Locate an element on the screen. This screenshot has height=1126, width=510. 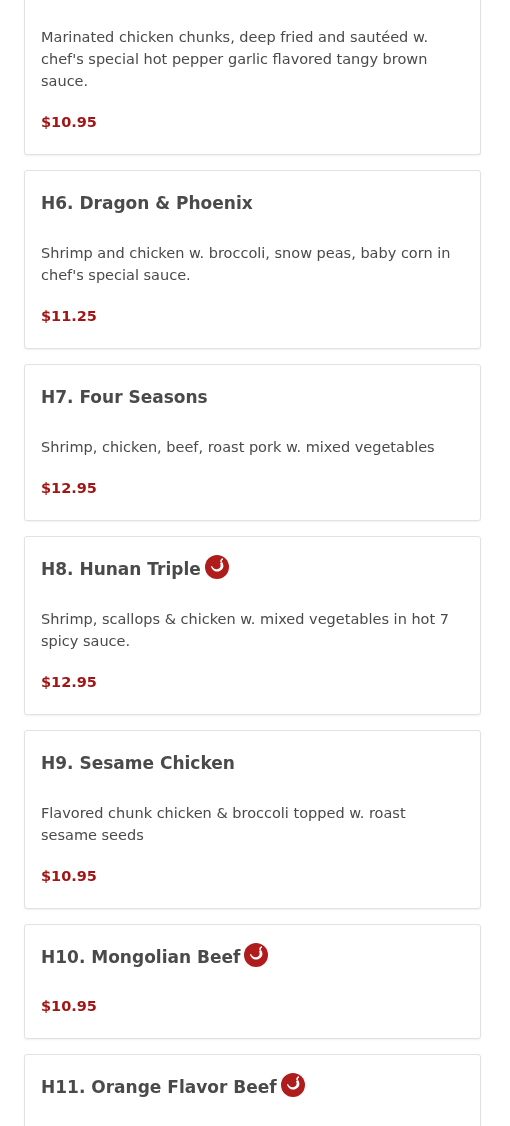
menu-item-card: Marinated chicken chunks, deep fried and sautéed w. chef's special hot pepper garlic flavored tangy brown sauce. $10.95 is located at coordinates (252, 77).